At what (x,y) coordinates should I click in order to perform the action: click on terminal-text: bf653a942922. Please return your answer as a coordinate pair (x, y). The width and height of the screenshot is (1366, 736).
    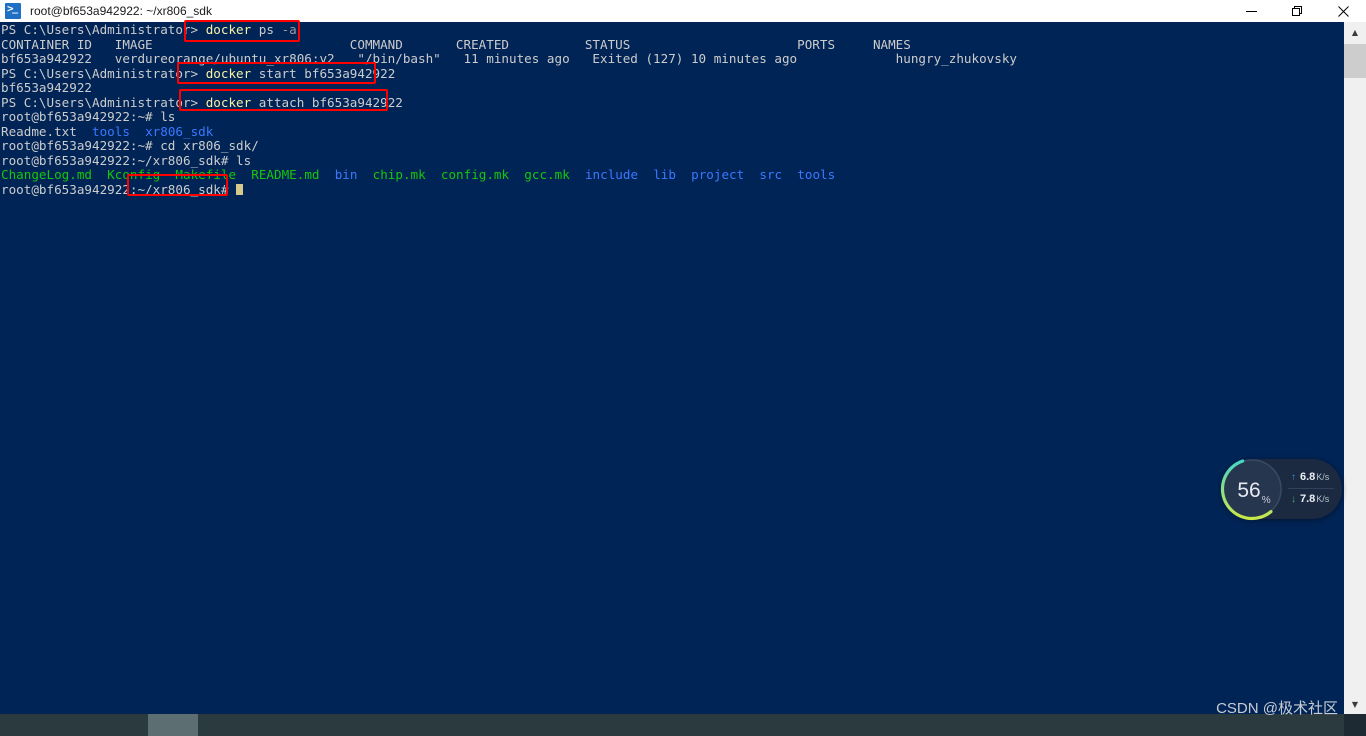
    Looking at the image, I should click on (46, 87).